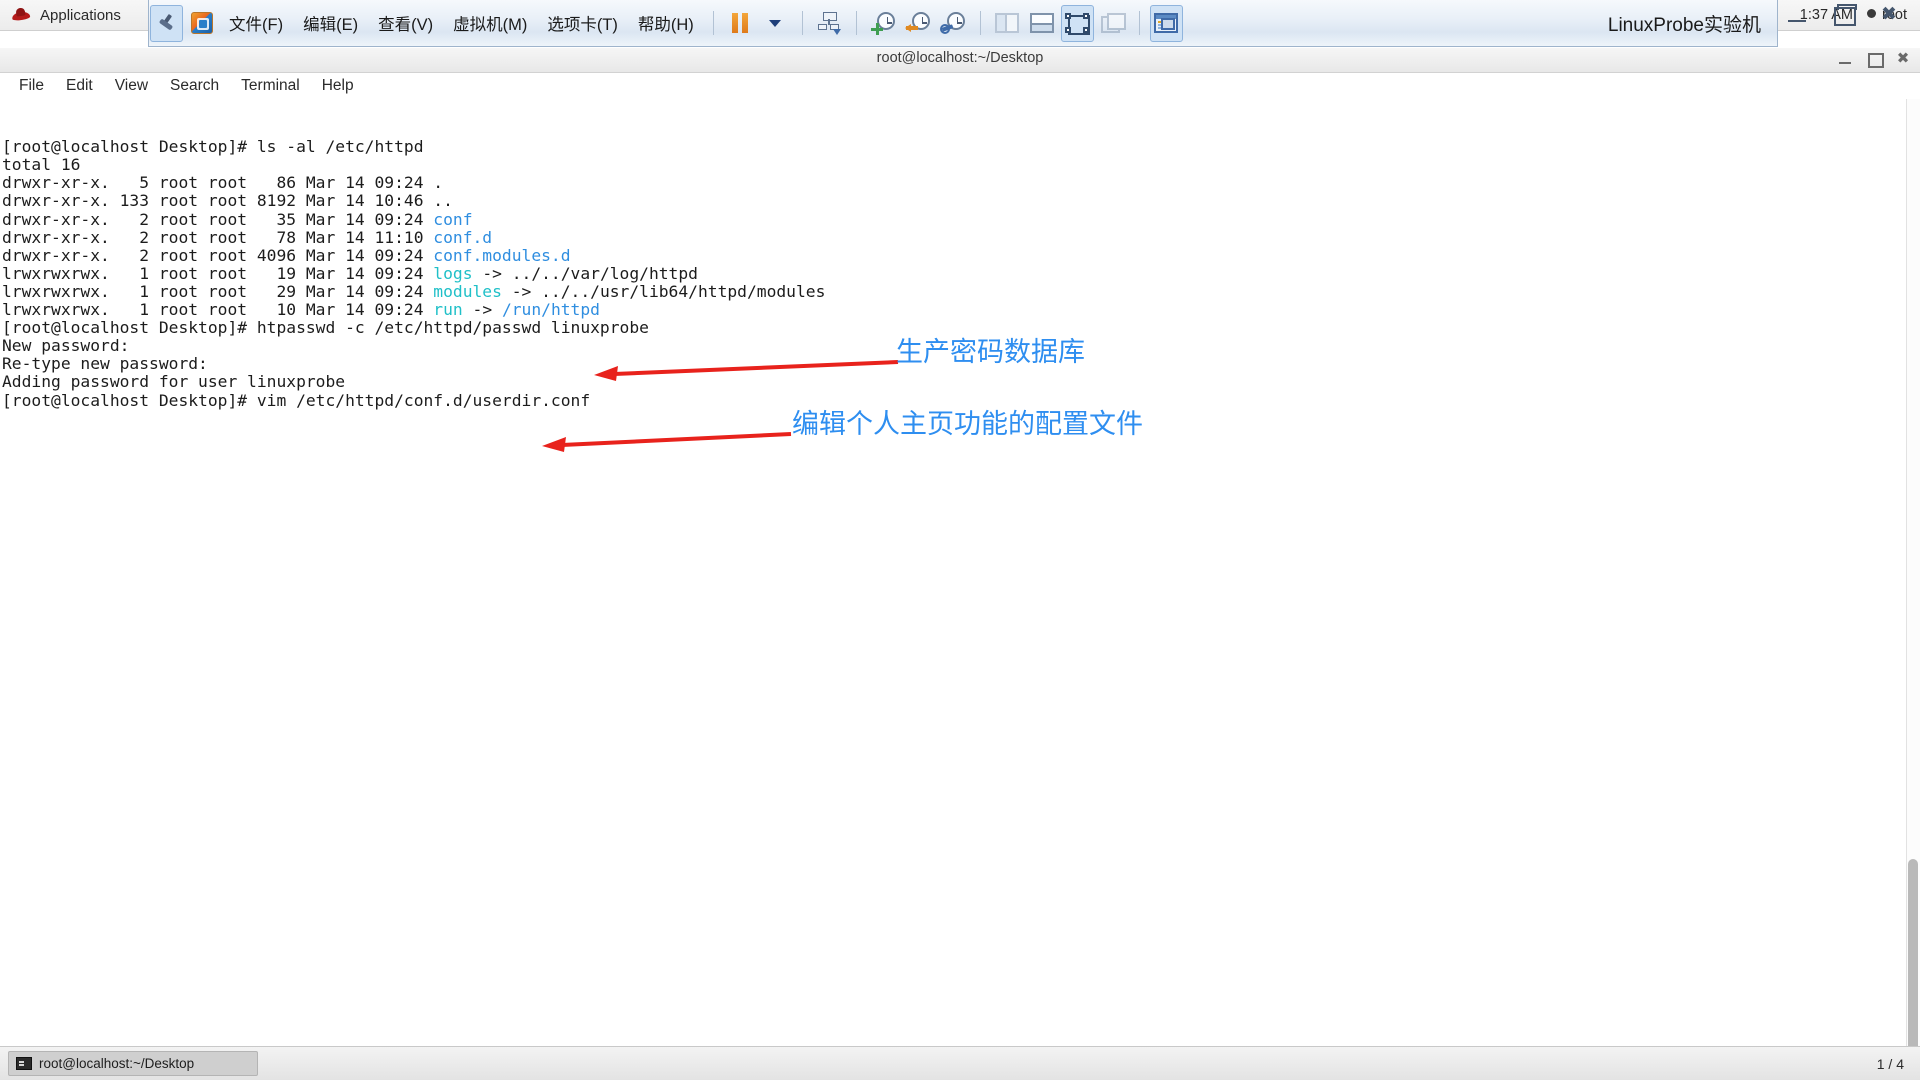  What do you see at coordinates (453, 219) in the screenshot?
I see `terminal-span: conf` at bounding box center [453, 219].